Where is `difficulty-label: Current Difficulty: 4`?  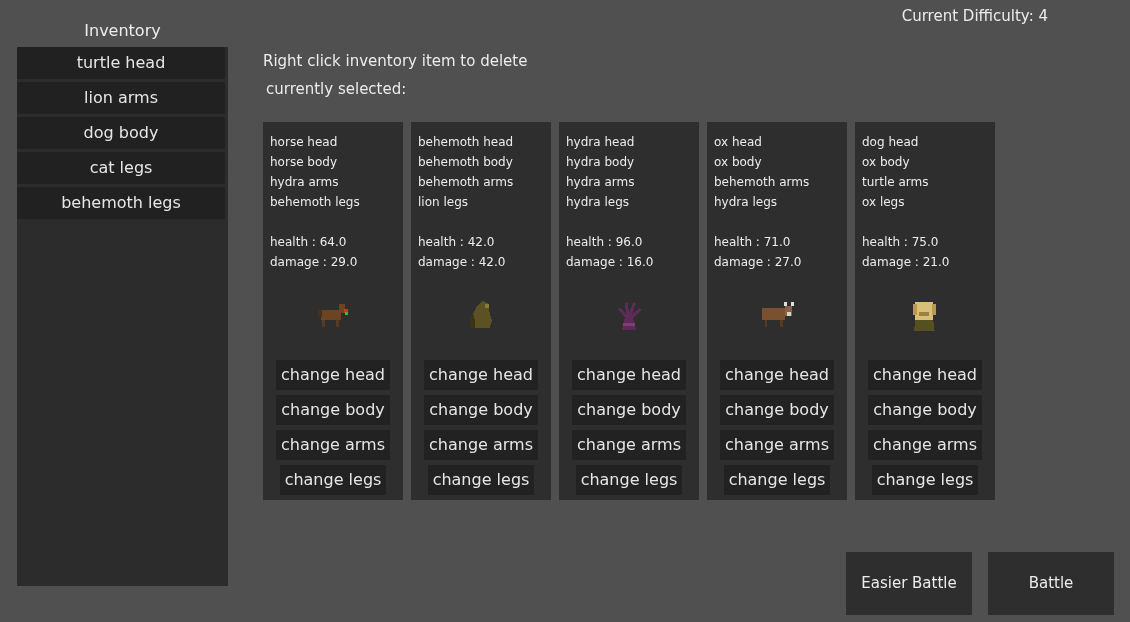
difficulty-label: Current Difficulty: 4 is located at coordinates (974, 16).